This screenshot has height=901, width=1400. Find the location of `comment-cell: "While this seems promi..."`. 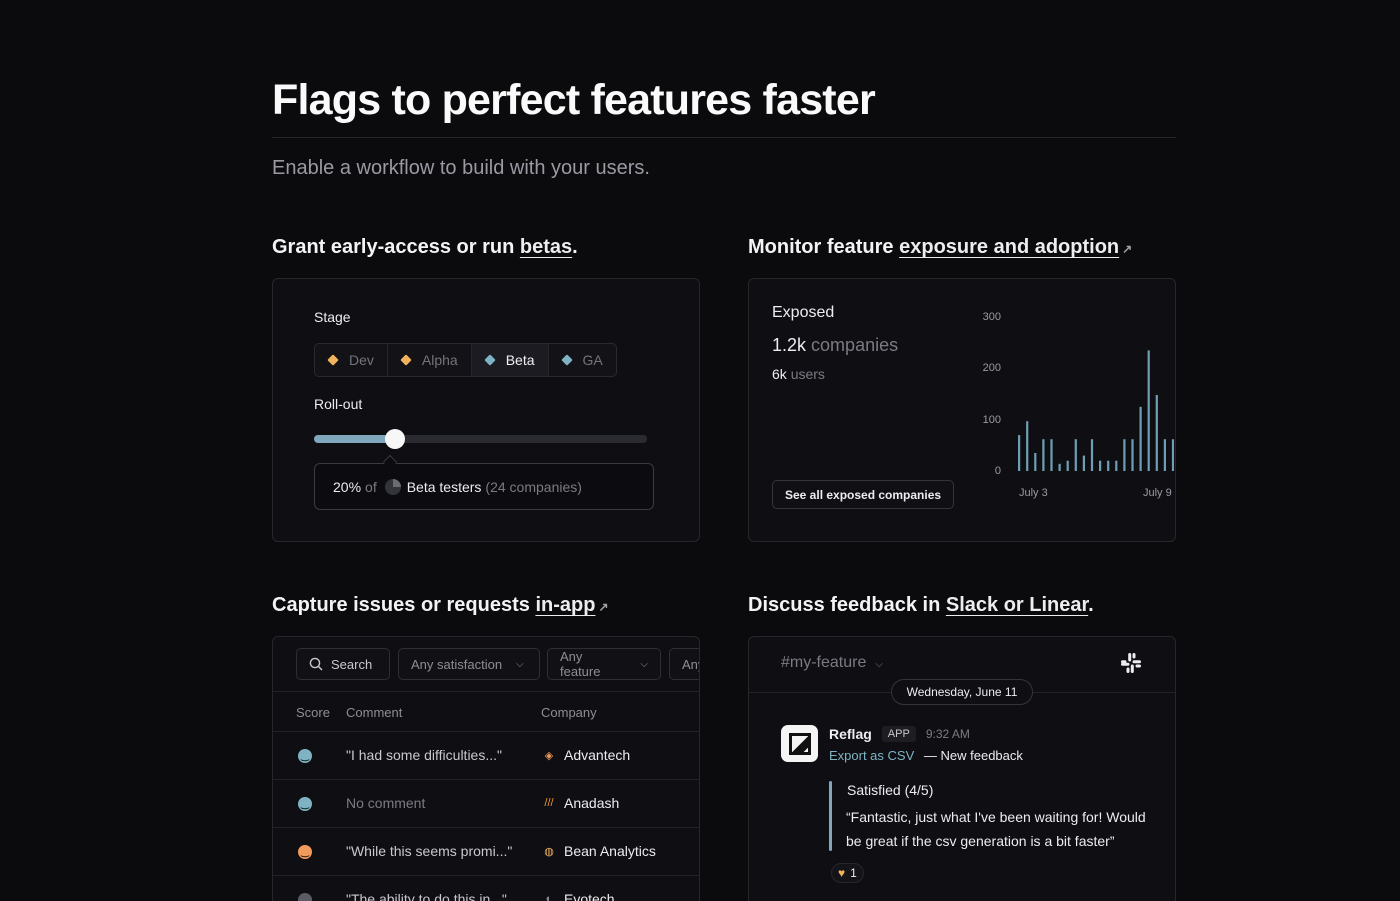

comment-cell: "While this seems promi..." is located at coordinates (429, 851).